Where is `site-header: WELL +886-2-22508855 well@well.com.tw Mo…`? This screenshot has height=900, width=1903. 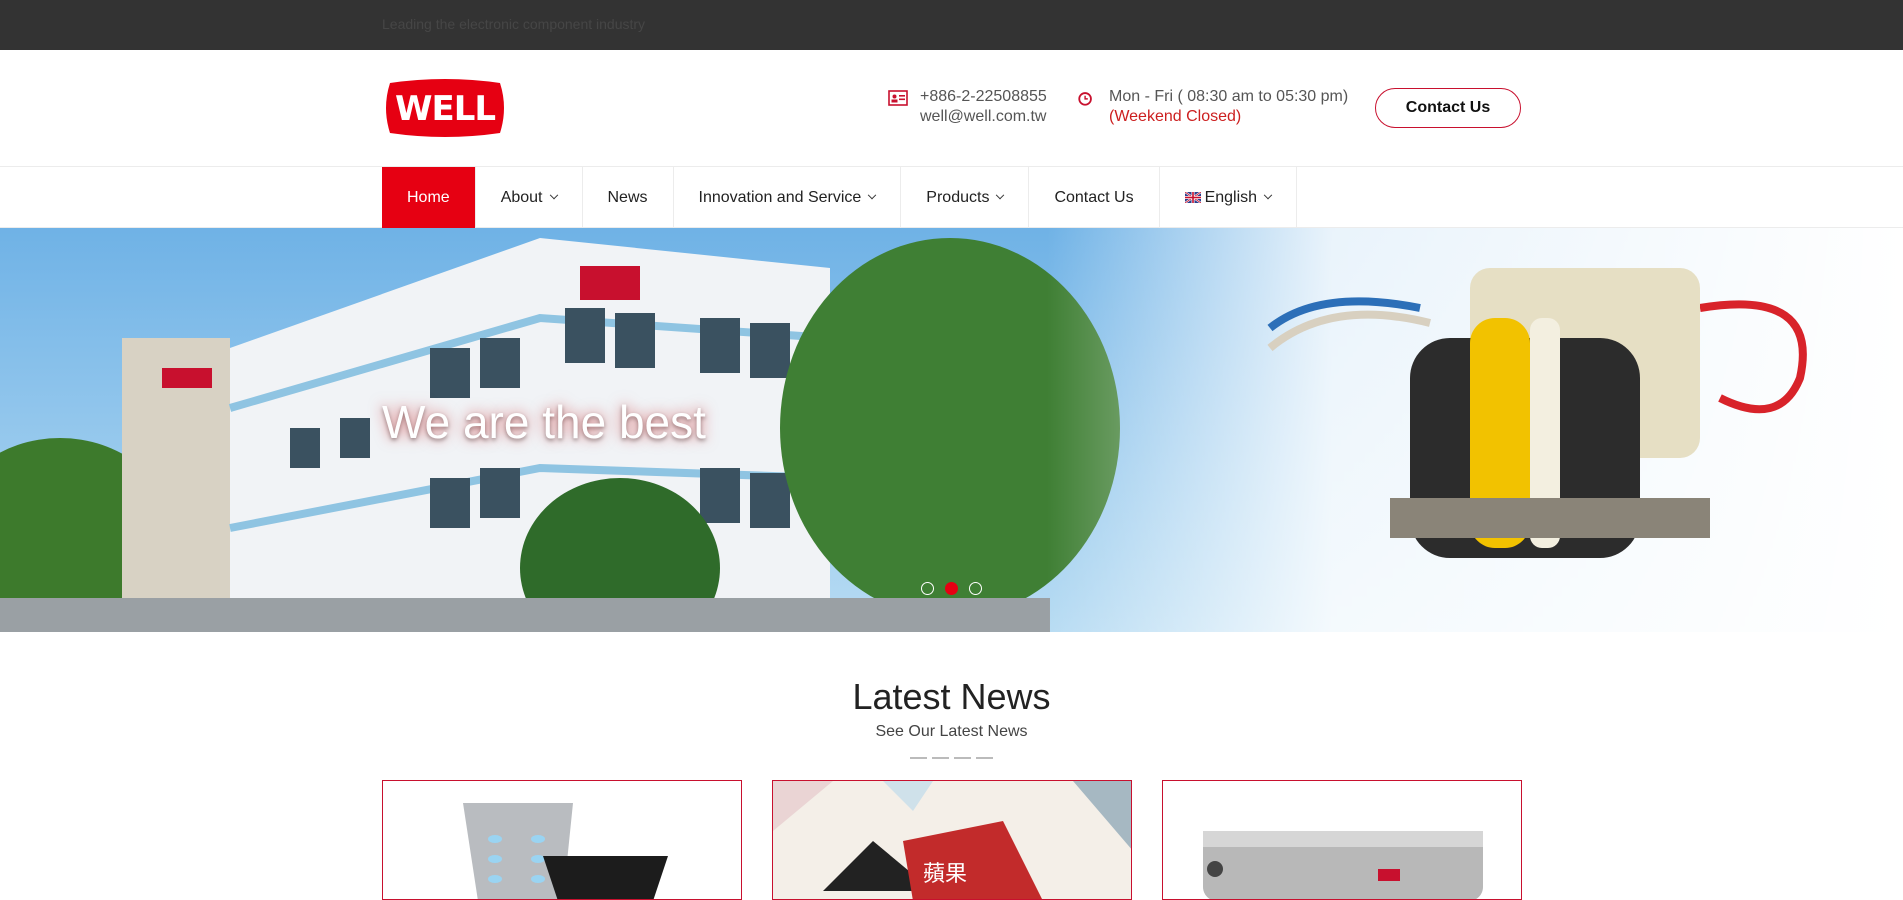 site-header: WELL +886-2-22508855 well@well.com.tw Mo… is located at coordinates (951, 108).